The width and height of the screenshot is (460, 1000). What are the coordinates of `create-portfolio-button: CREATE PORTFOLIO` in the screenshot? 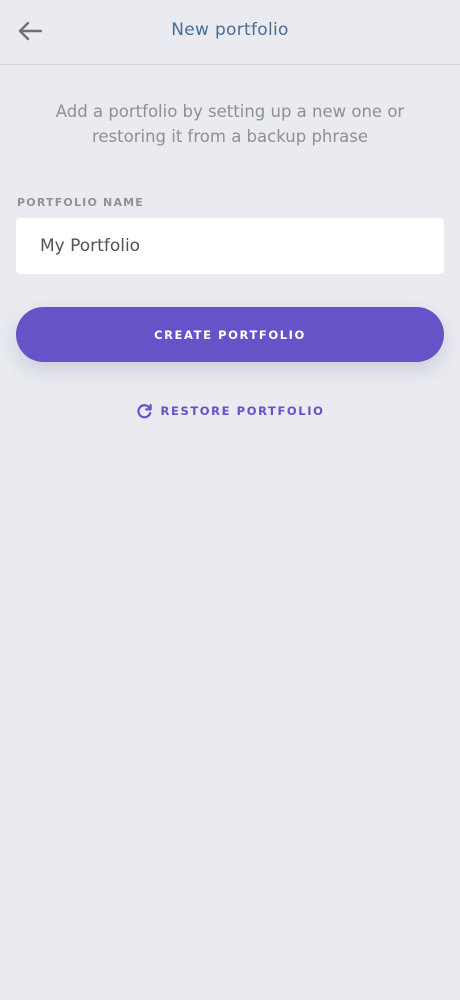 It's located at (230, 334).